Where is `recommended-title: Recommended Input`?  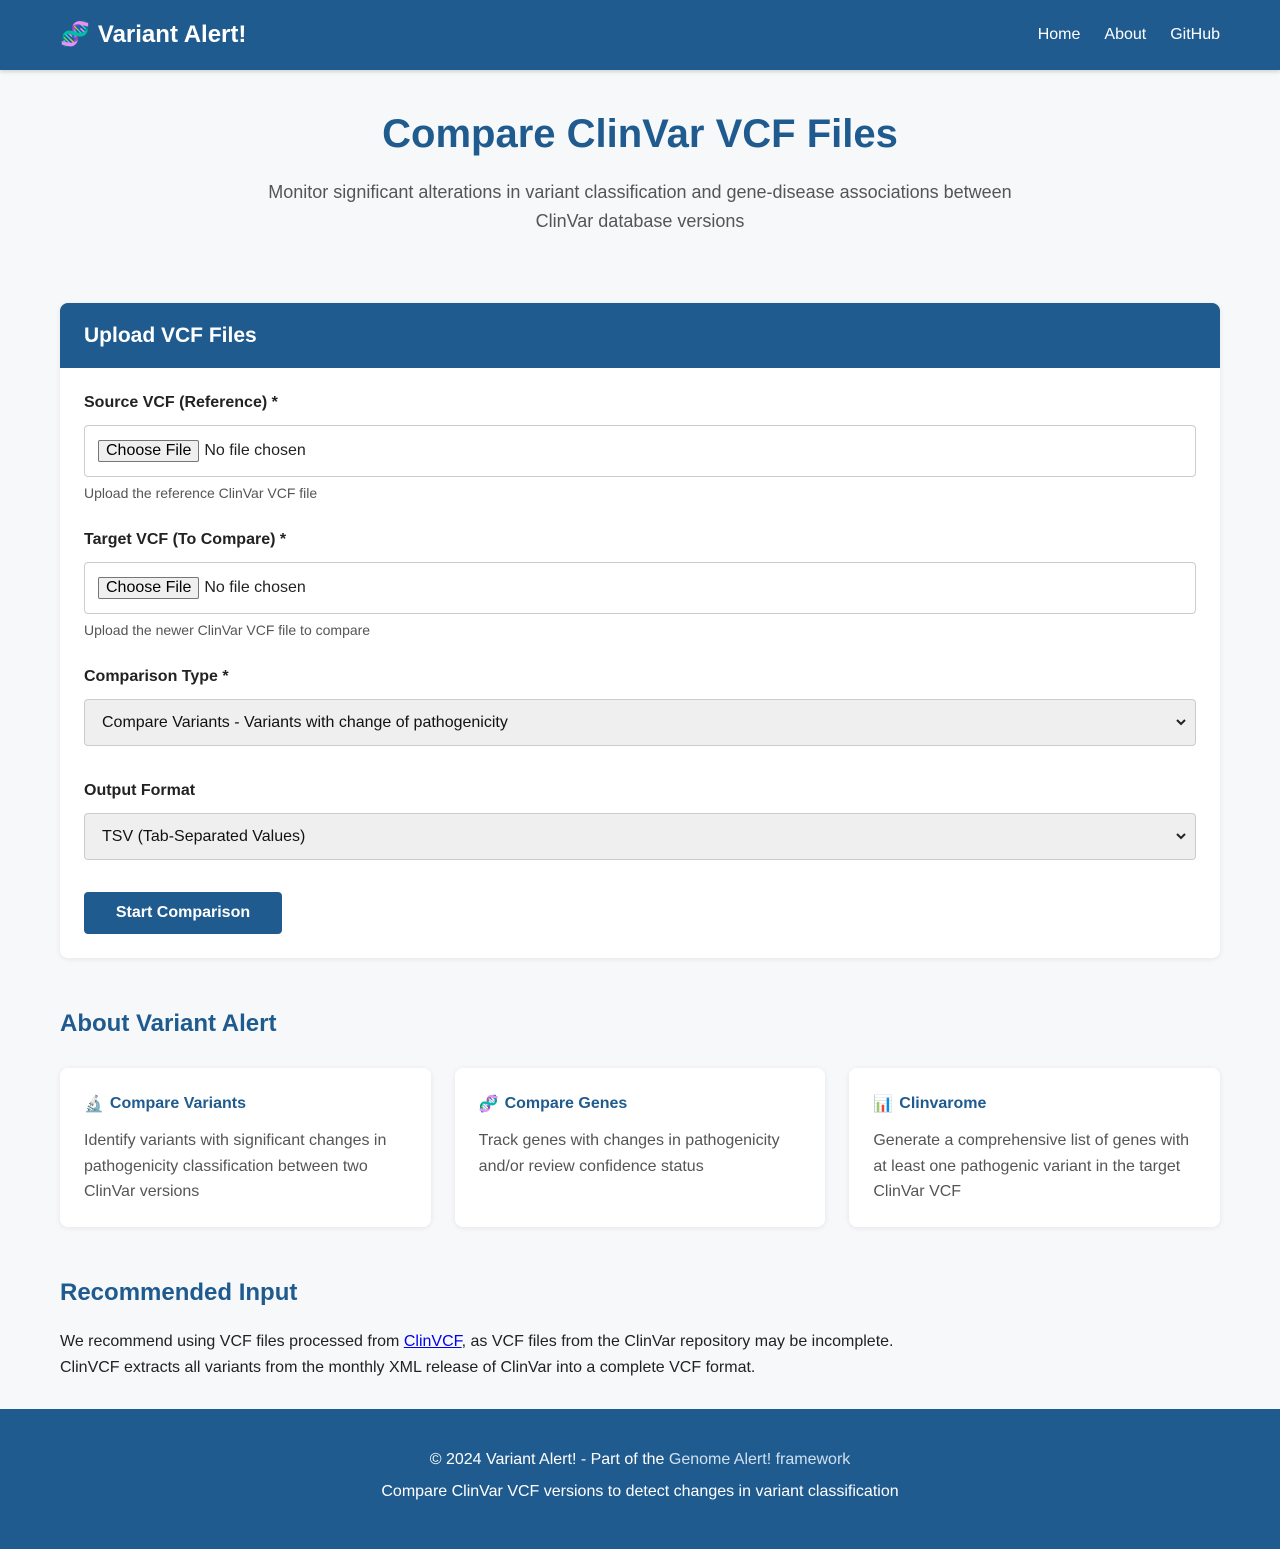 recommended-title: Recommended Input is located at coordinates (179, 1292).